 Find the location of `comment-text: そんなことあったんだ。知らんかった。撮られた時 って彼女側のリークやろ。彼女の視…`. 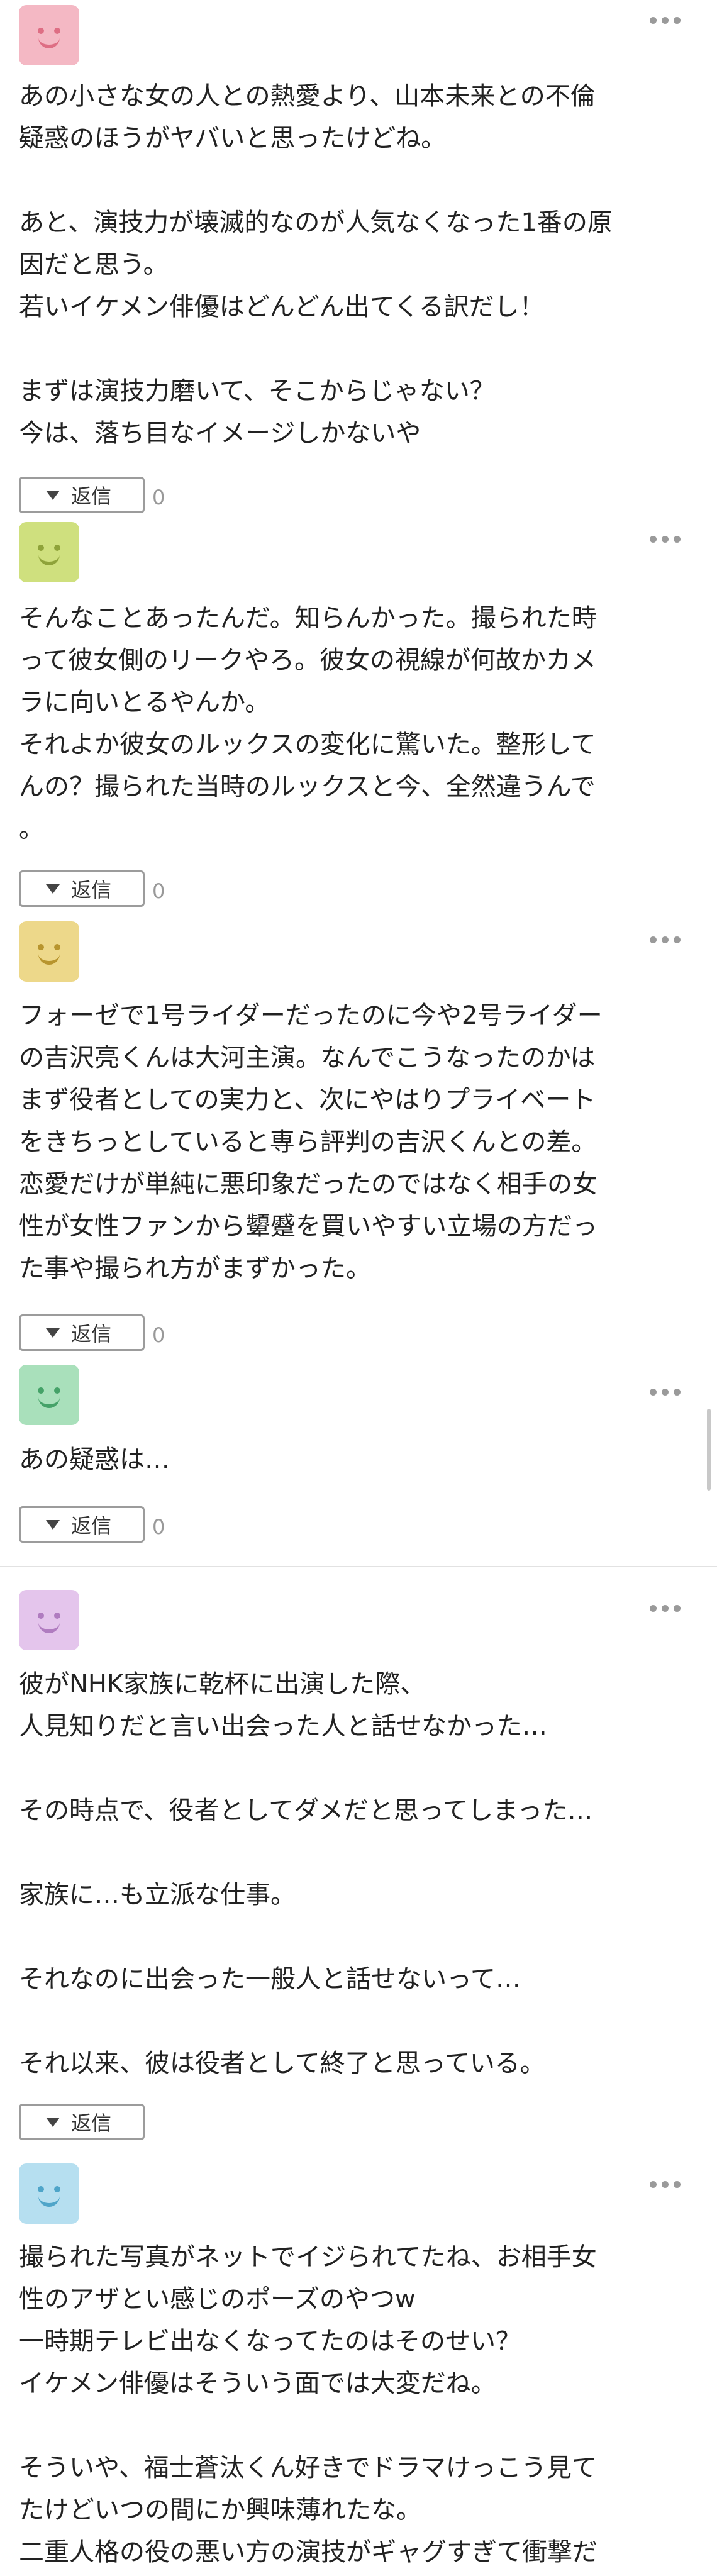

comment-text: そんなことあったんだ。知らんかった。撮られた時 って彼女側のリークやろ。彼女の視… is located at coordinates (308, 723).